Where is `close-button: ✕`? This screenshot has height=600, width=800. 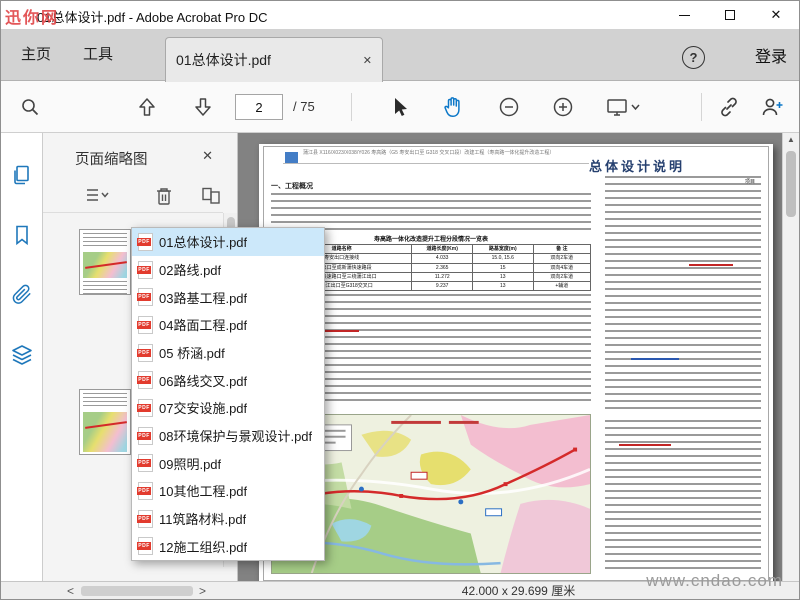 close-button: ✕ is located at coordinates (776, 15).